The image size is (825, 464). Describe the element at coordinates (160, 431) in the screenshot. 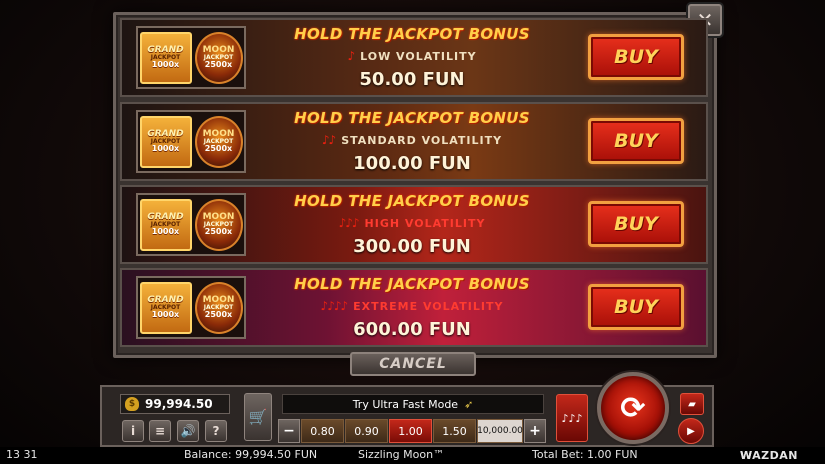

I see `menu-icon: ≡` at that location.